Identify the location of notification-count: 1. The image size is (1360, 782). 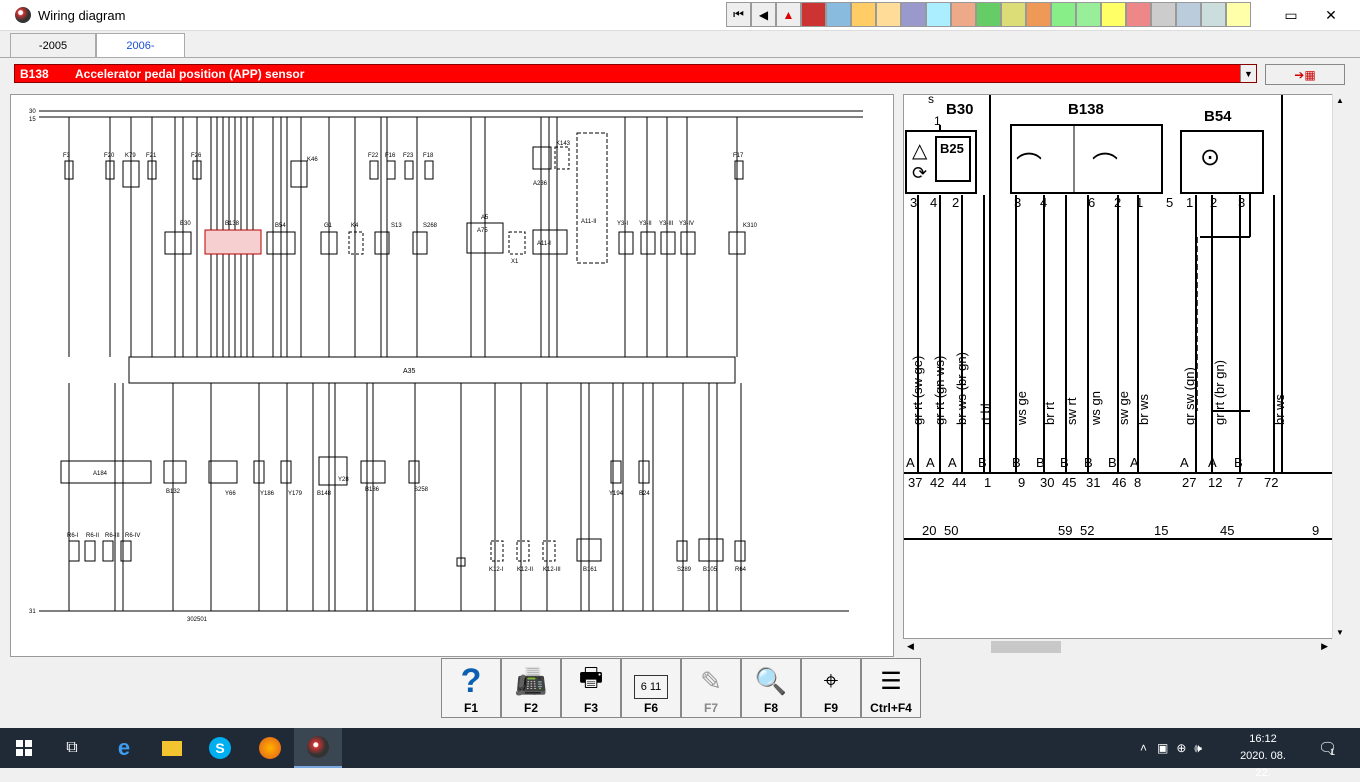
(1333, 752).